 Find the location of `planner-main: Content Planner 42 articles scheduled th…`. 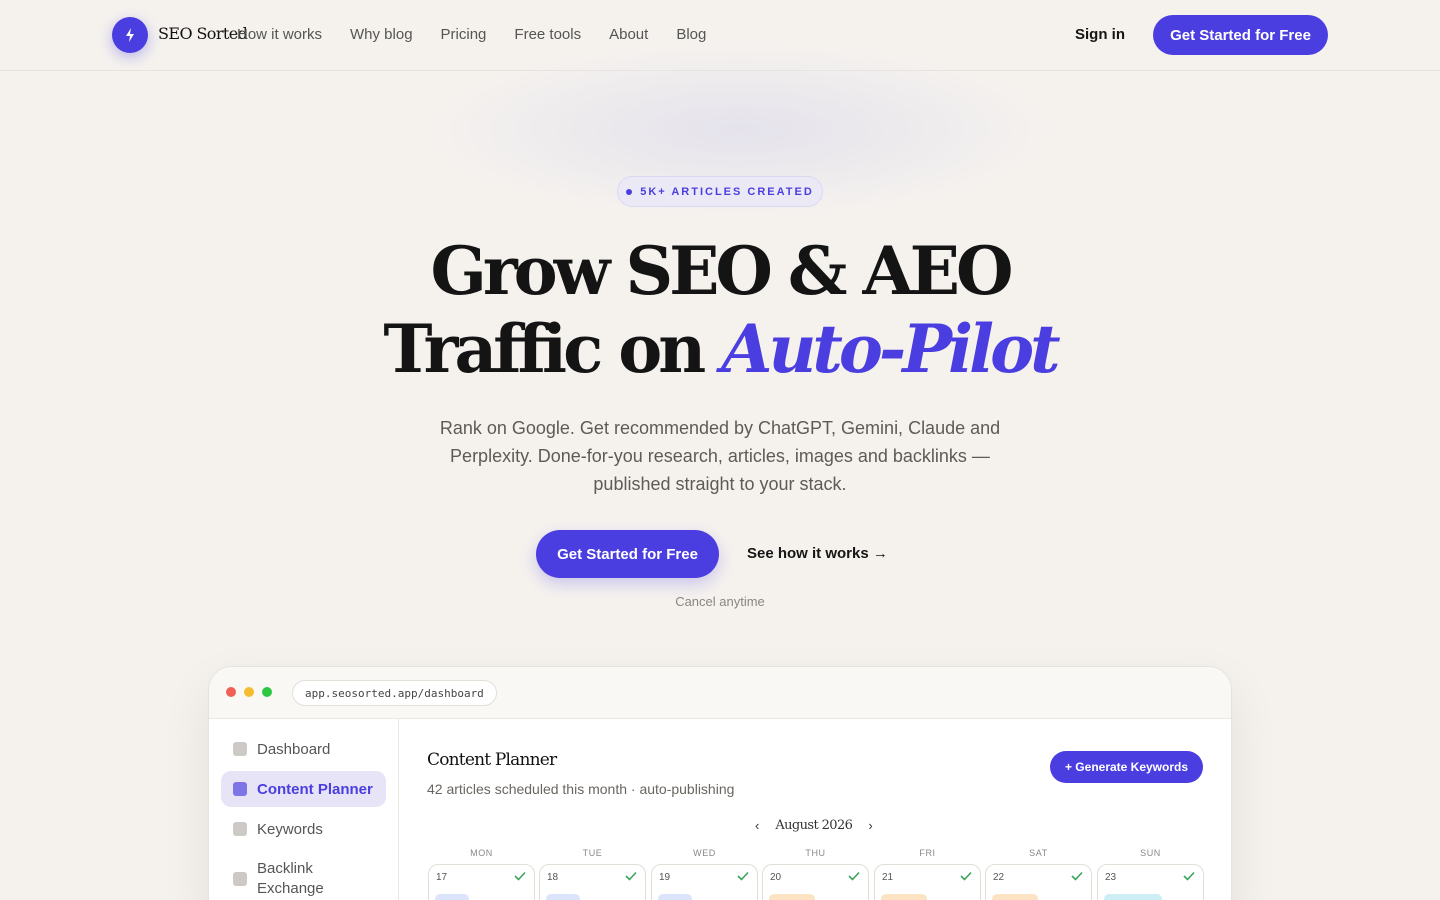

planner-main: Content Planner 42 articles scheduled th… is located at coordinates (815, 809).